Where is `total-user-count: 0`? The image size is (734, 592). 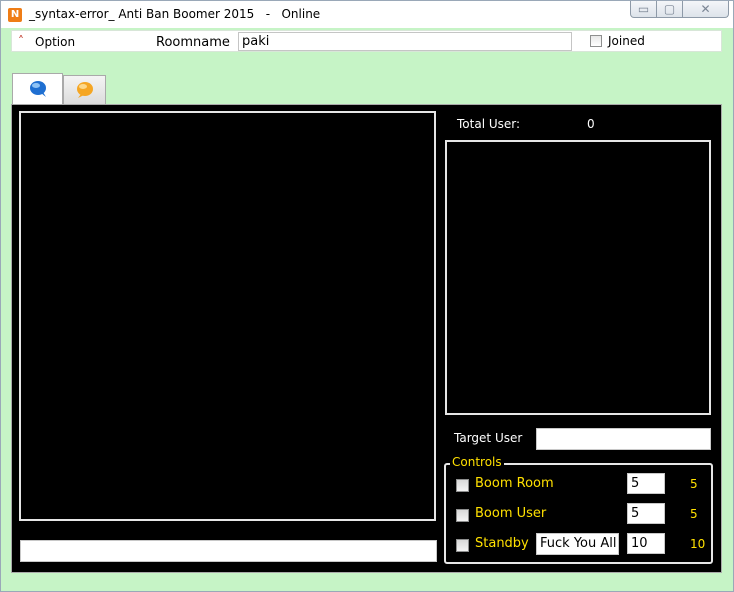 total-user-count: 0 is located at coordinates (591, 124).